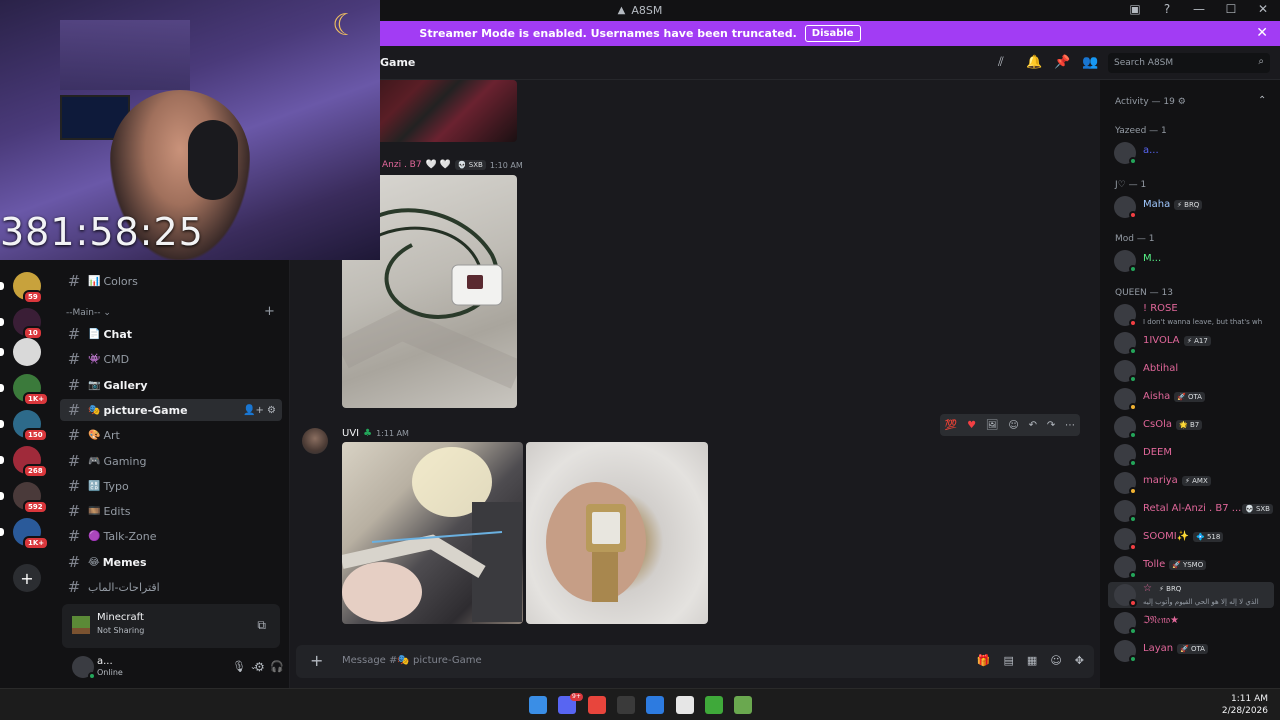  Describe the element at coordinates (269, 311) in the screenshot. I see `add-channel-icon: +` at that location.